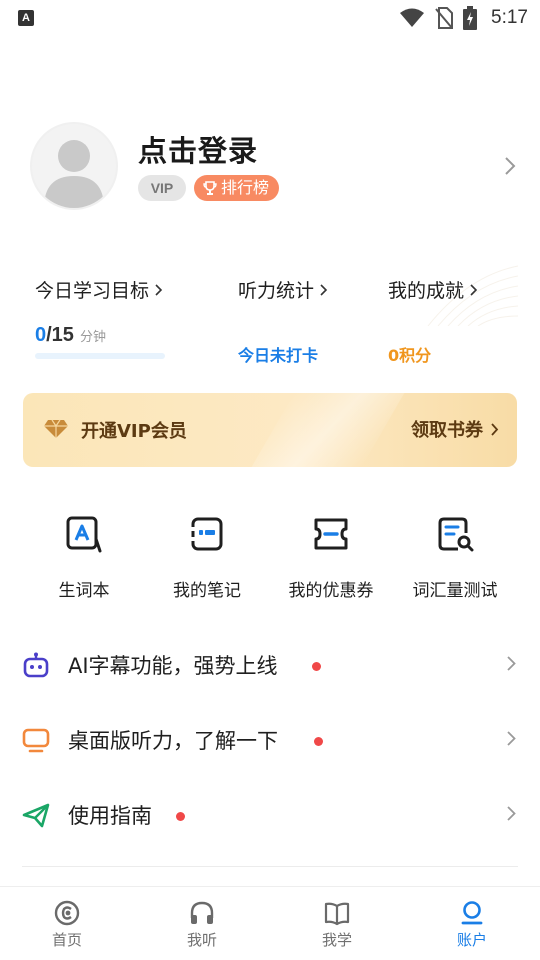 The image size is (540, 960). Describe the element at coordinates (245, 187) in the screenshot. I see `leaderboard-label: 排行榜` at that location.